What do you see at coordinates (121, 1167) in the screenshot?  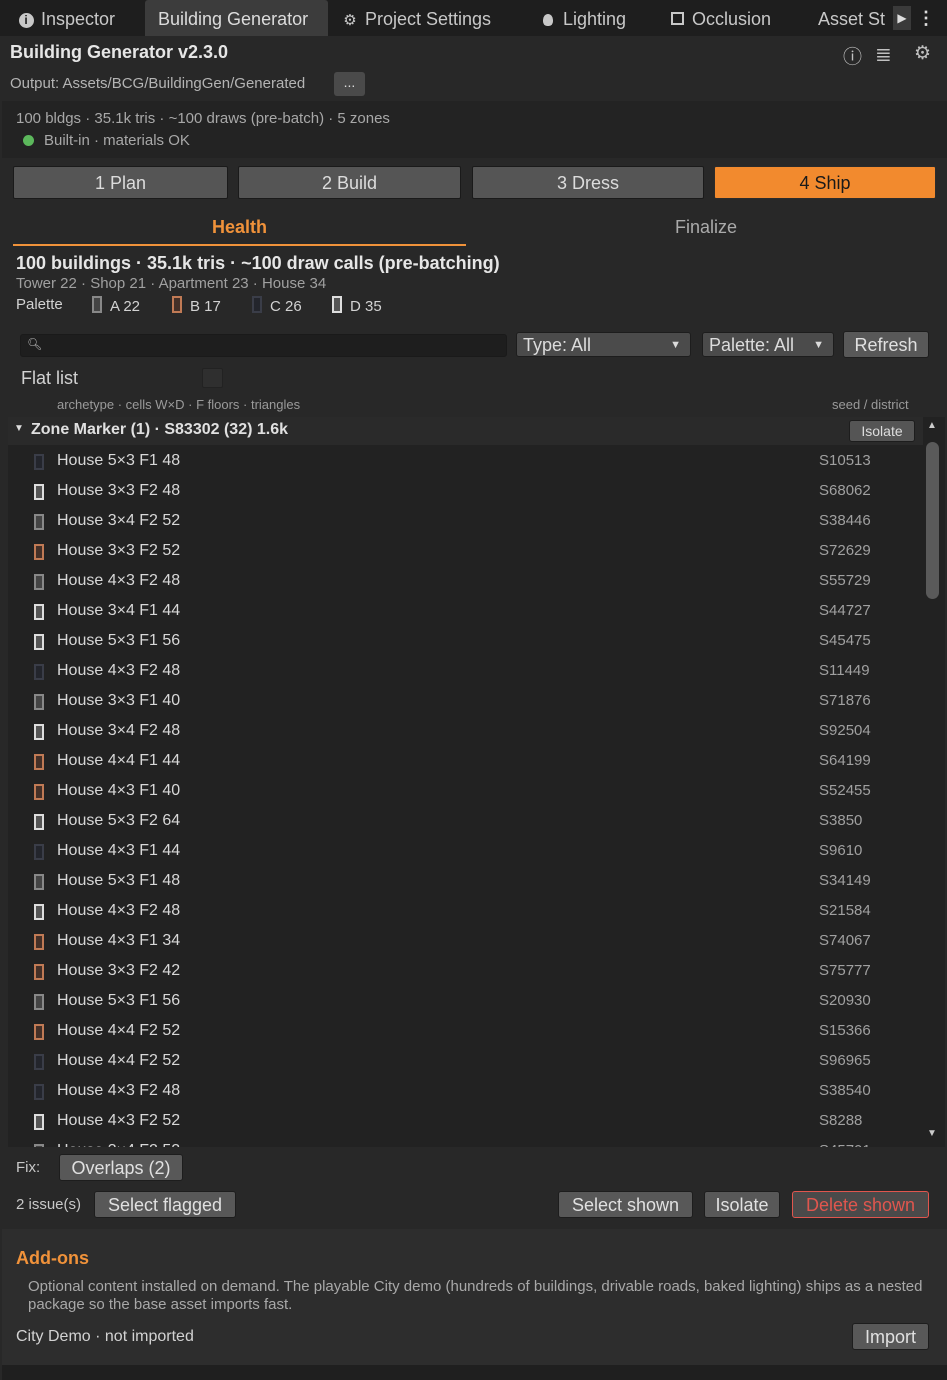 I see `fix-overlaps-button: Overlaps (2)` at bounding box center [121, 1167].